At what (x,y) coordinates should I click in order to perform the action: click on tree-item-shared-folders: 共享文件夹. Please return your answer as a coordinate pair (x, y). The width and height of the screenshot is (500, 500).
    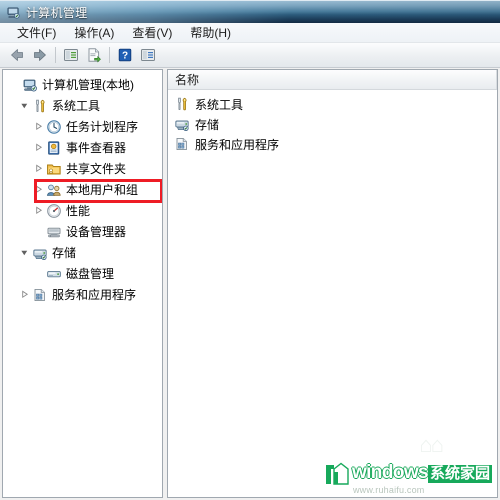
    Looking at the image, I should click on (82, 168).